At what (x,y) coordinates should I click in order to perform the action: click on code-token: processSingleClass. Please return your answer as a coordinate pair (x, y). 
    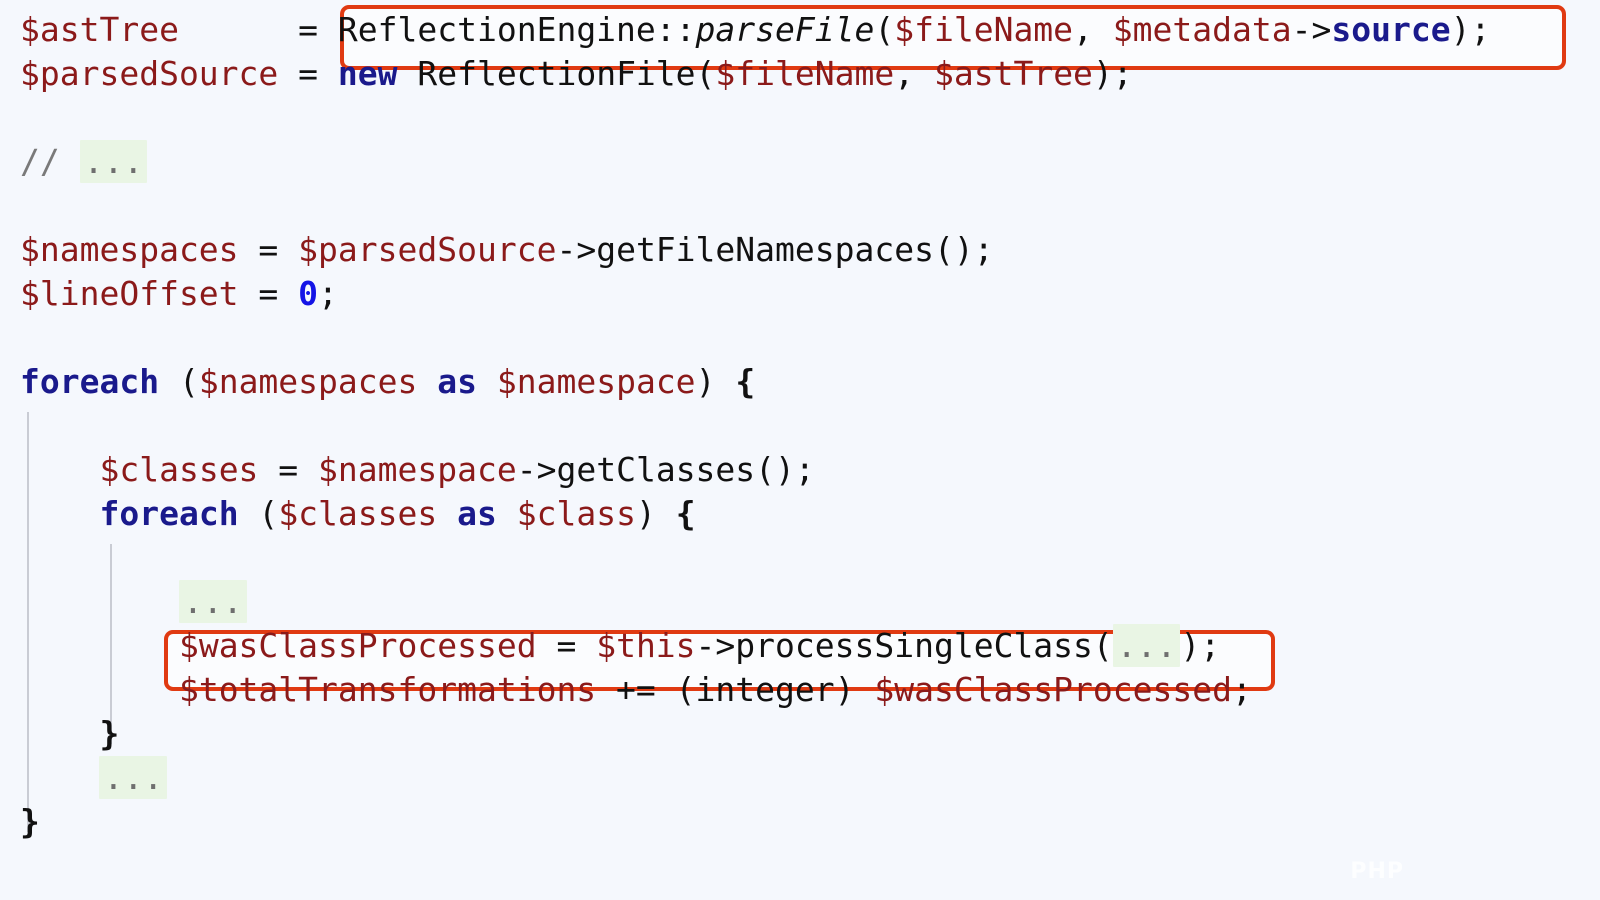
    Looking at the image, I should click on (914, 645).